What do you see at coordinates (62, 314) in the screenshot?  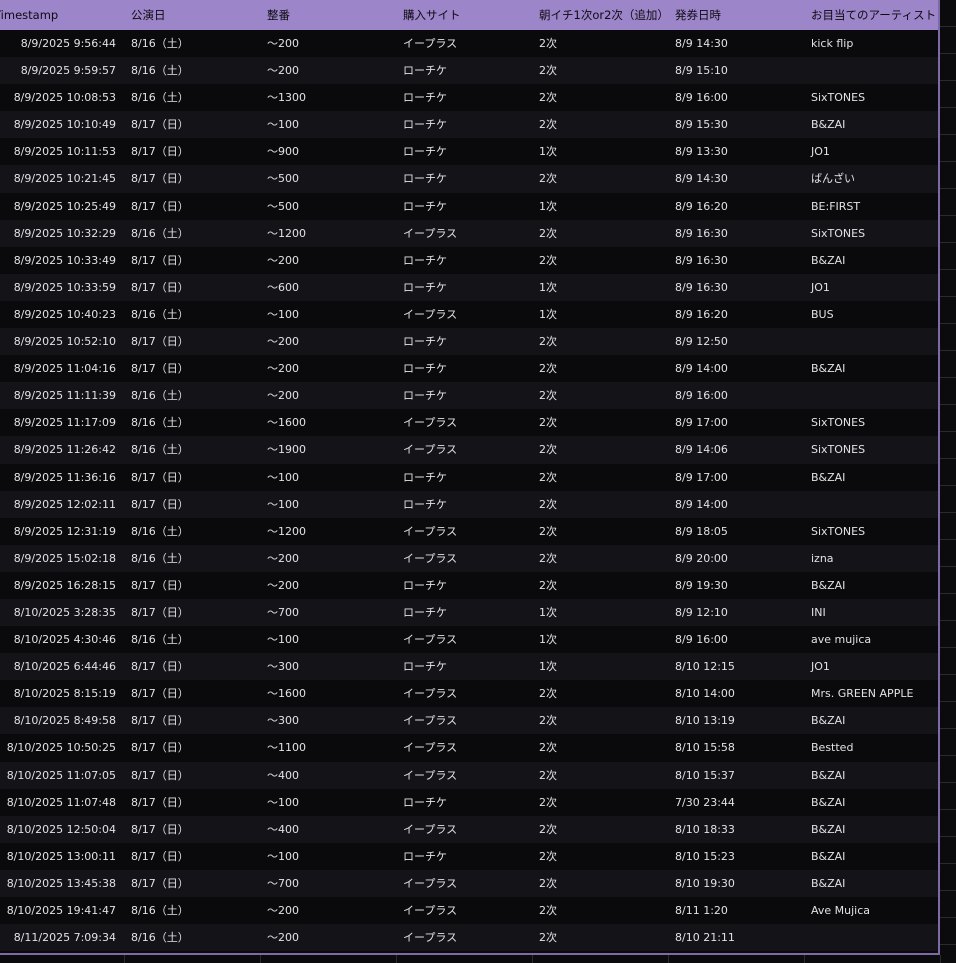 I see `timestamp-cell: 8/9/2025 10:40:23` at bounding box center [62, 314].